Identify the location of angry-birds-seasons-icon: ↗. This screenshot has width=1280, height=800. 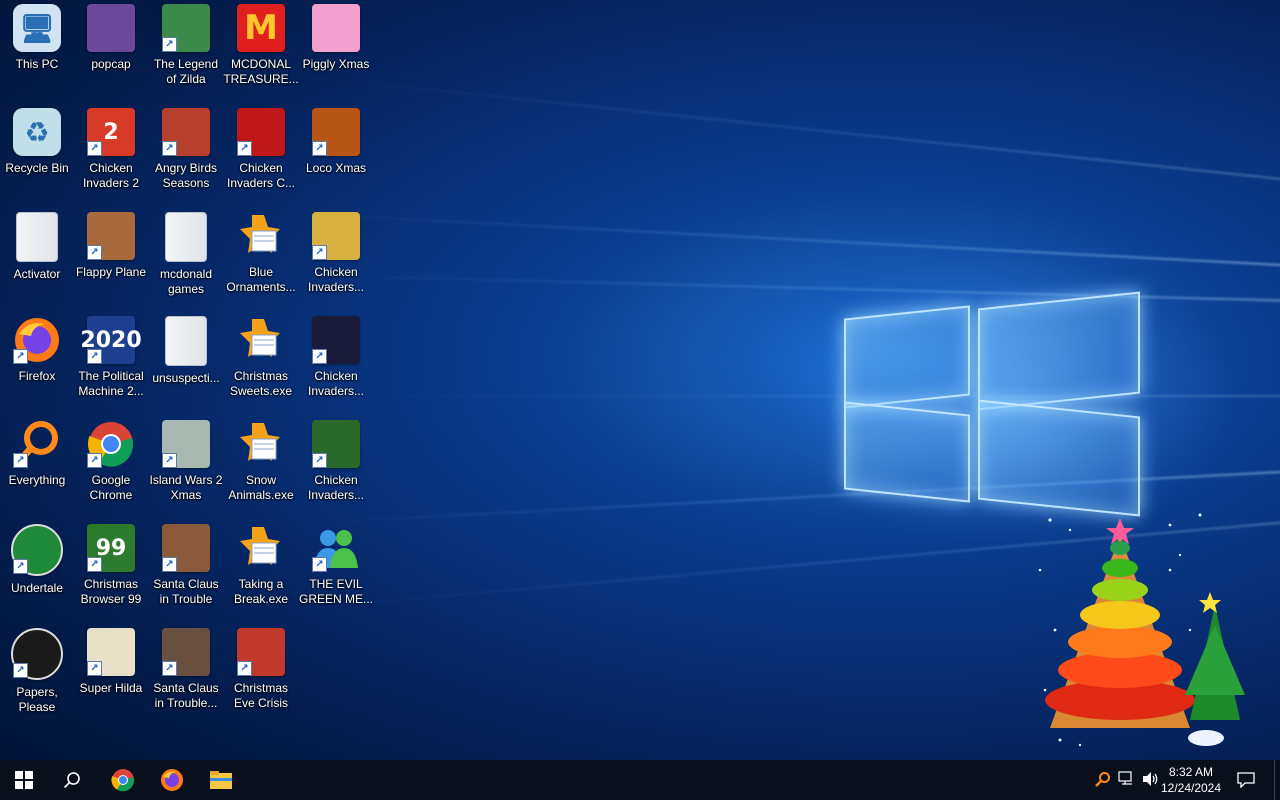
(186, 132).